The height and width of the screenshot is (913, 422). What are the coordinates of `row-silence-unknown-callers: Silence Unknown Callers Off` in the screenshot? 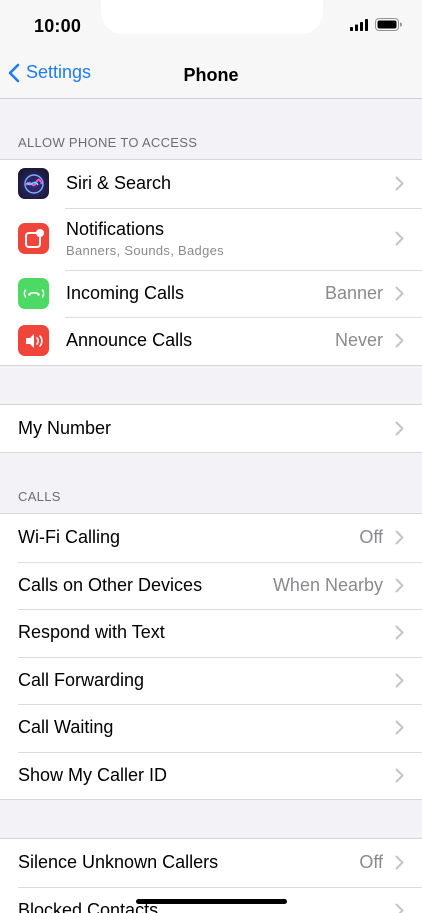 It's located at (211, 863).